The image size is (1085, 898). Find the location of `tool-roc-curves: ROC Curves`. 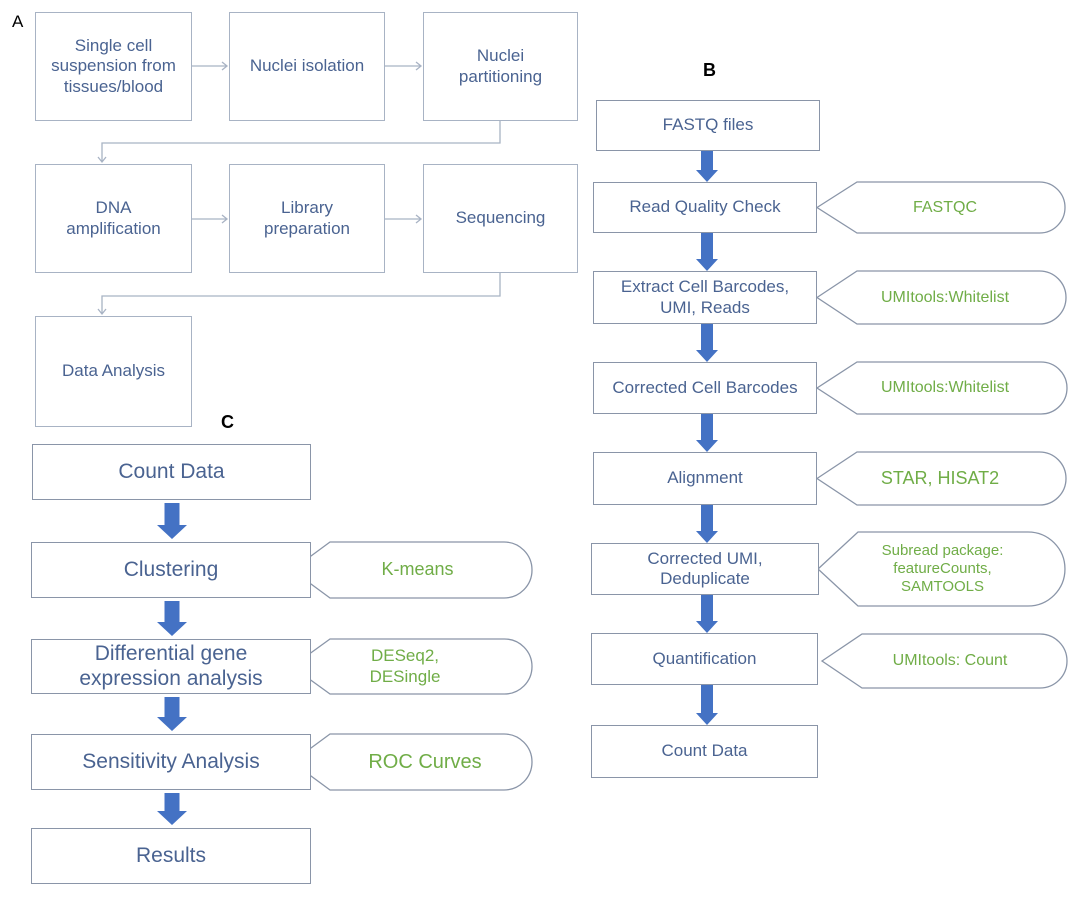

tool-roc-curves: ROC Curves is located at coordinates (425, 762).